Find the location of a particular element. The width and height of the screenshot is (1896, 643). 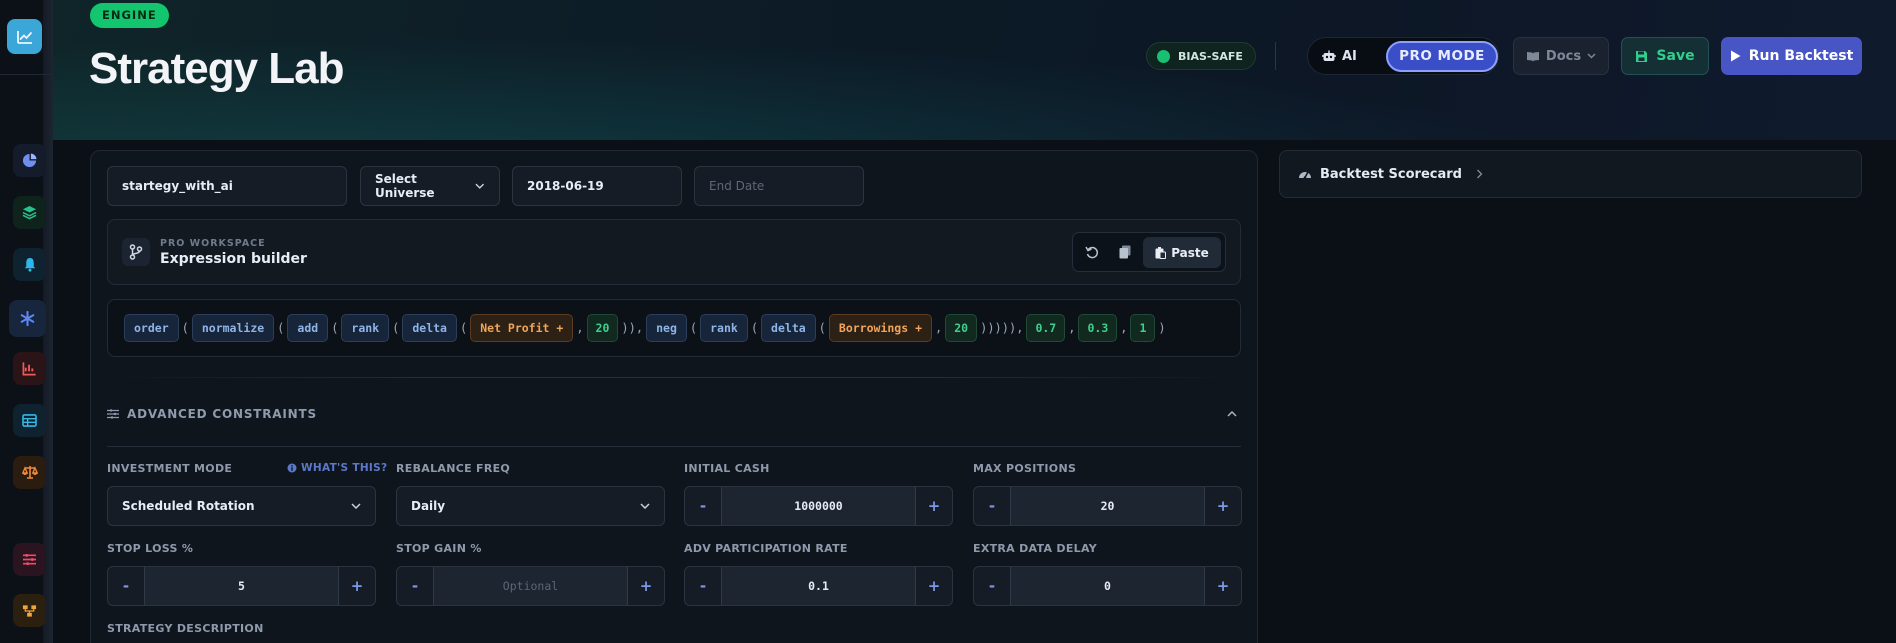

save-button: Save is located at coordinates (1665, 56).